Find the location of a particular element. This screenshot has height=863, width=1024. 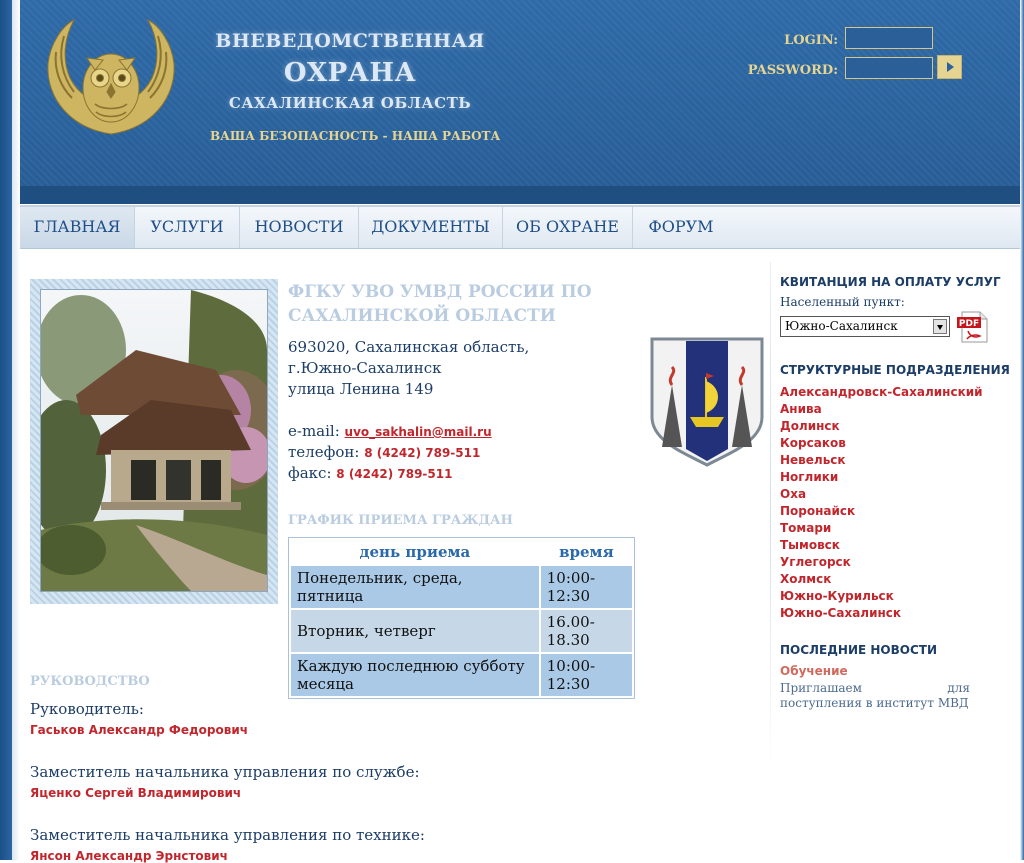

schedule-day-cell: Понедельник, среда, пятница is located at coordinates (415, 587).